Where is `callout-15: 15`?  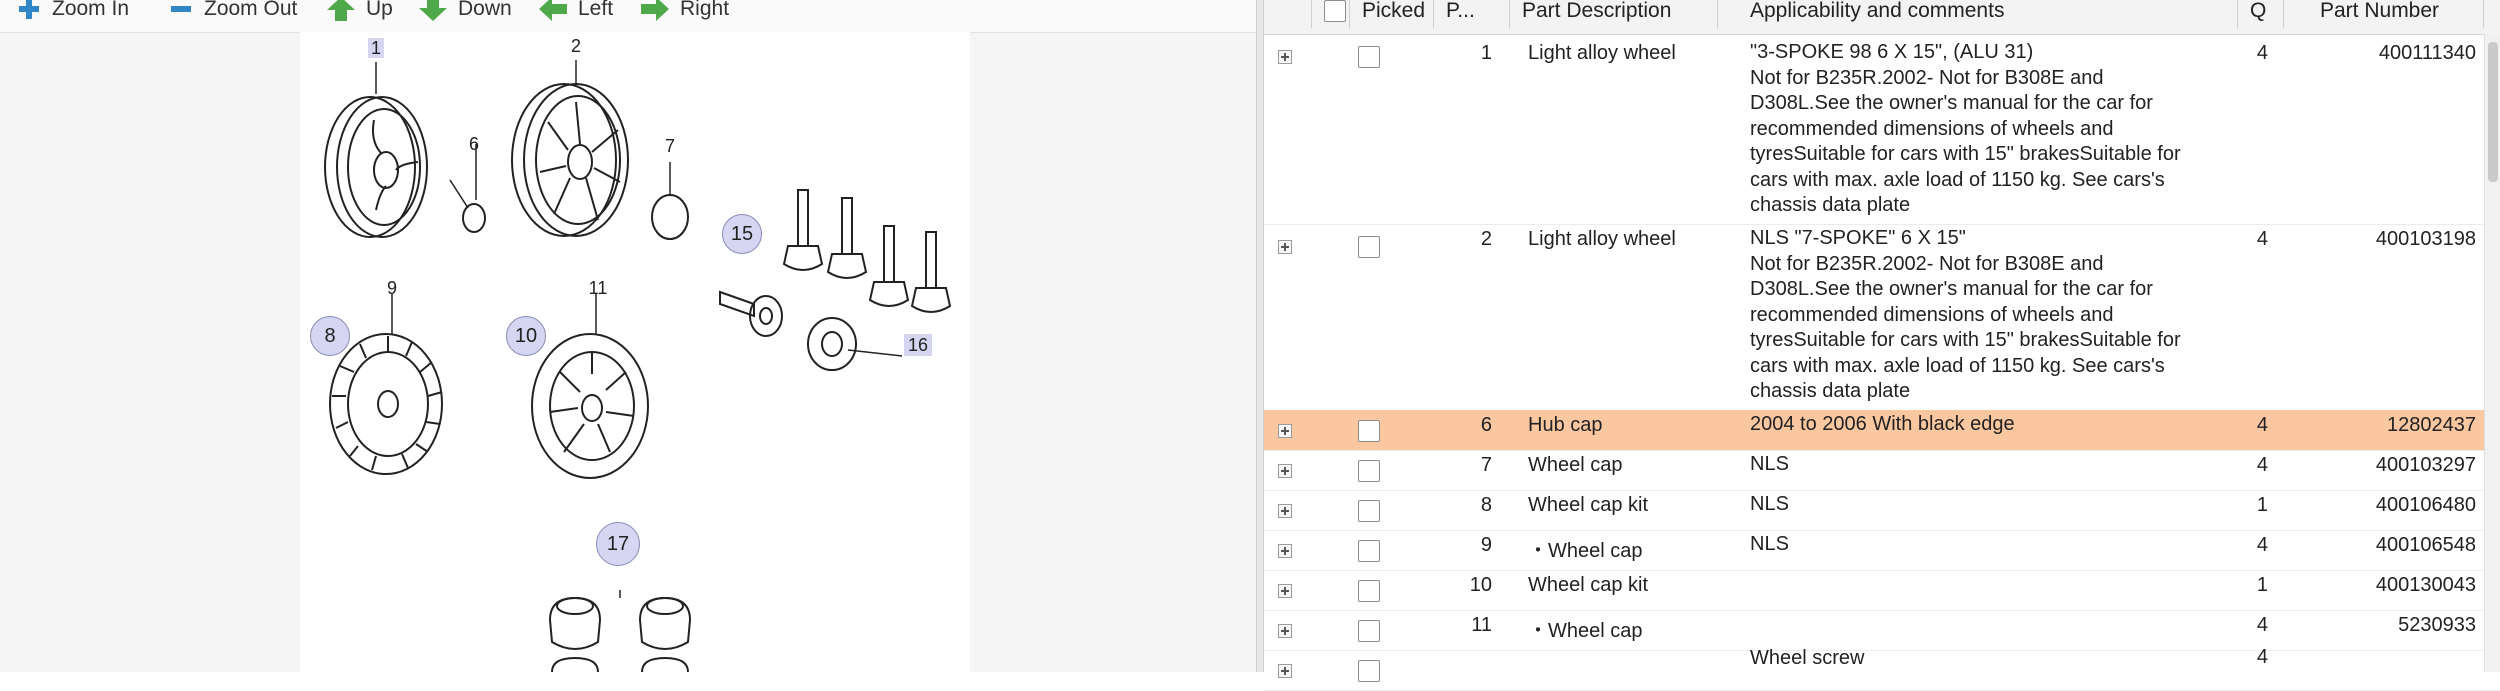
callout-15: 15 is located at coordinates (742, 234).